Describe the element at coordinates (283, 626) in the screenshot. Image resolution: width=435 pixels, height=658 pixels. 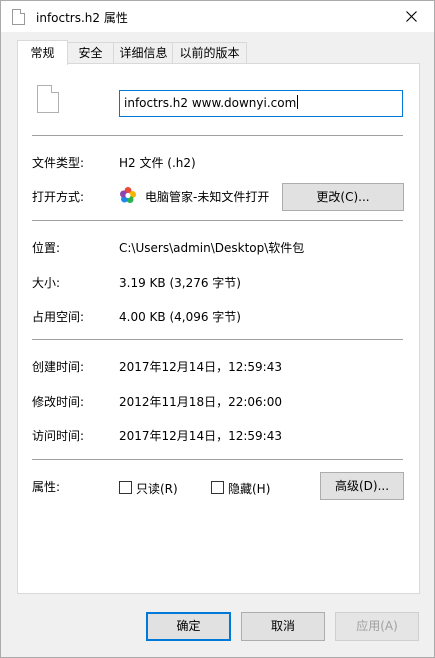
I see `cancel-button: 取消` at that location.